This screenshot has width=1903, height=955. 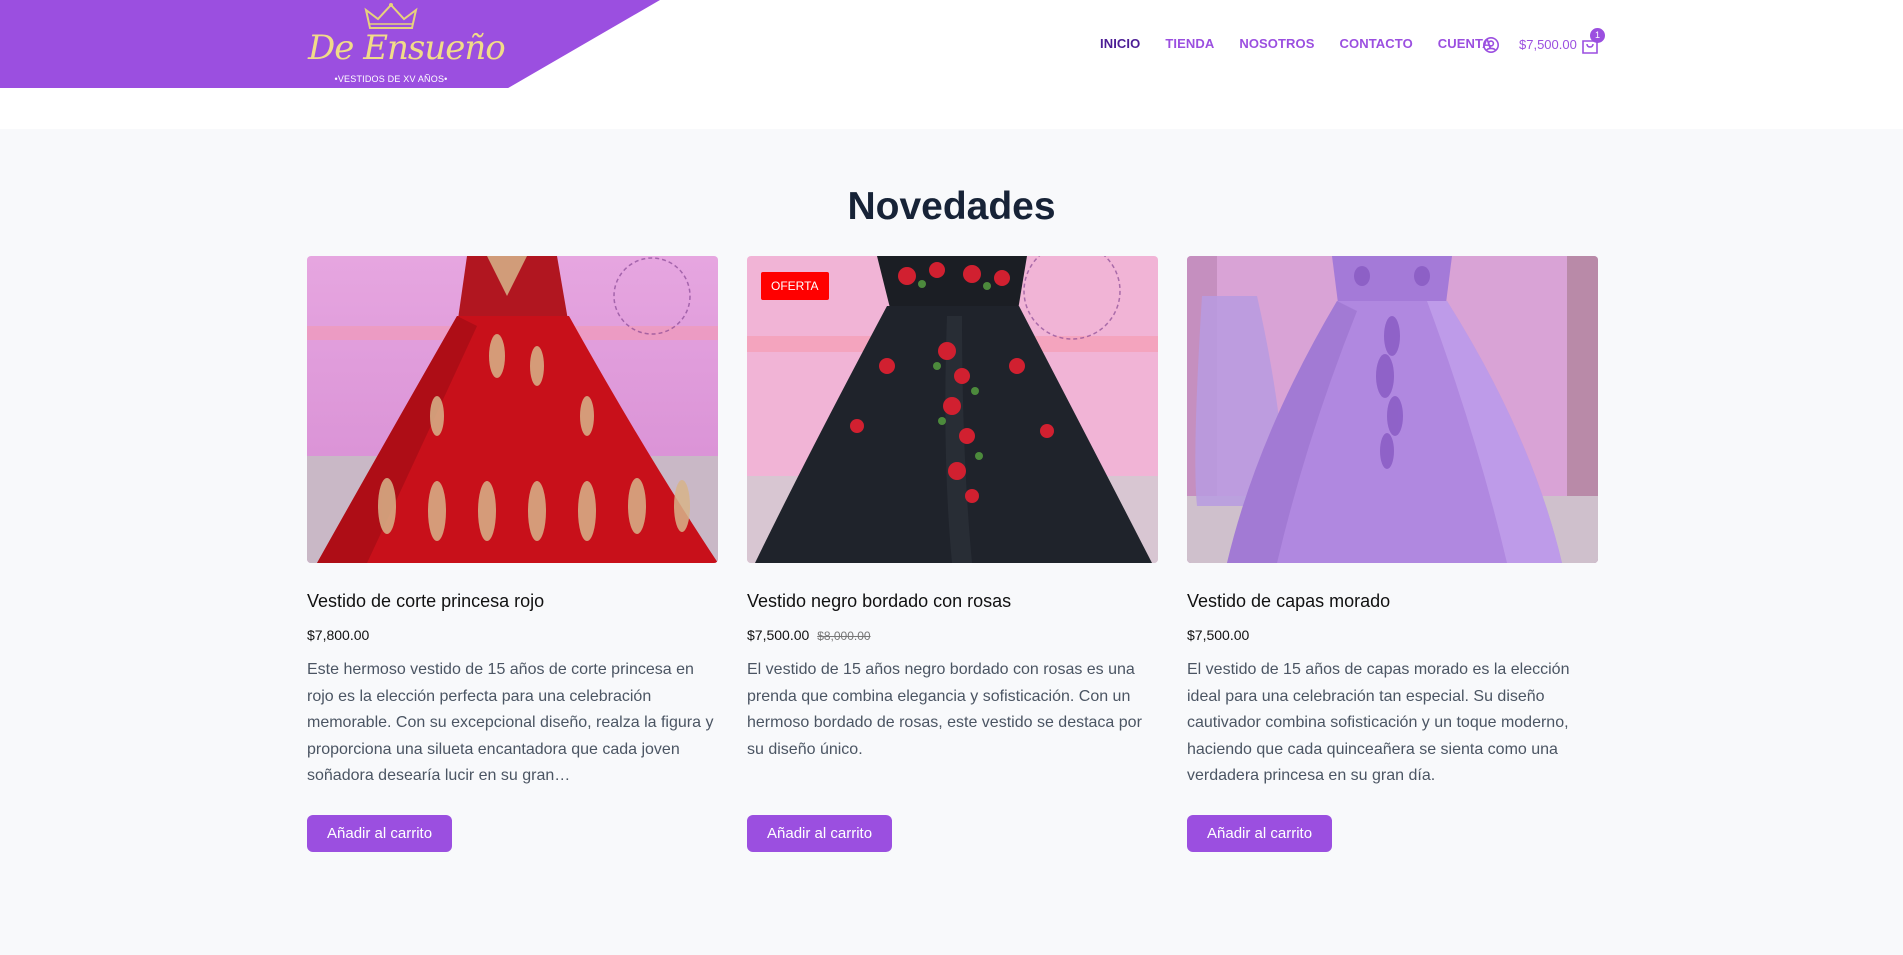 What do you see at coordinates (512, 635) in the screenshot?
I see `product-price: $7,800.00` at bounding box center [512, 635].